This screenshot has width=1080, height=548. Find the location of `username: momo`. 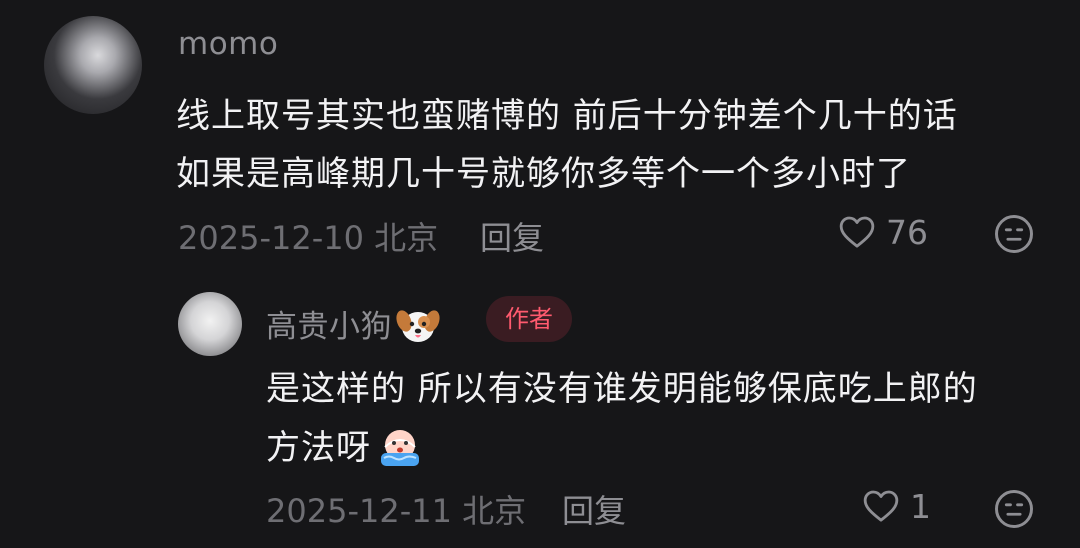

username: momo is located at coordinates (228, 44).